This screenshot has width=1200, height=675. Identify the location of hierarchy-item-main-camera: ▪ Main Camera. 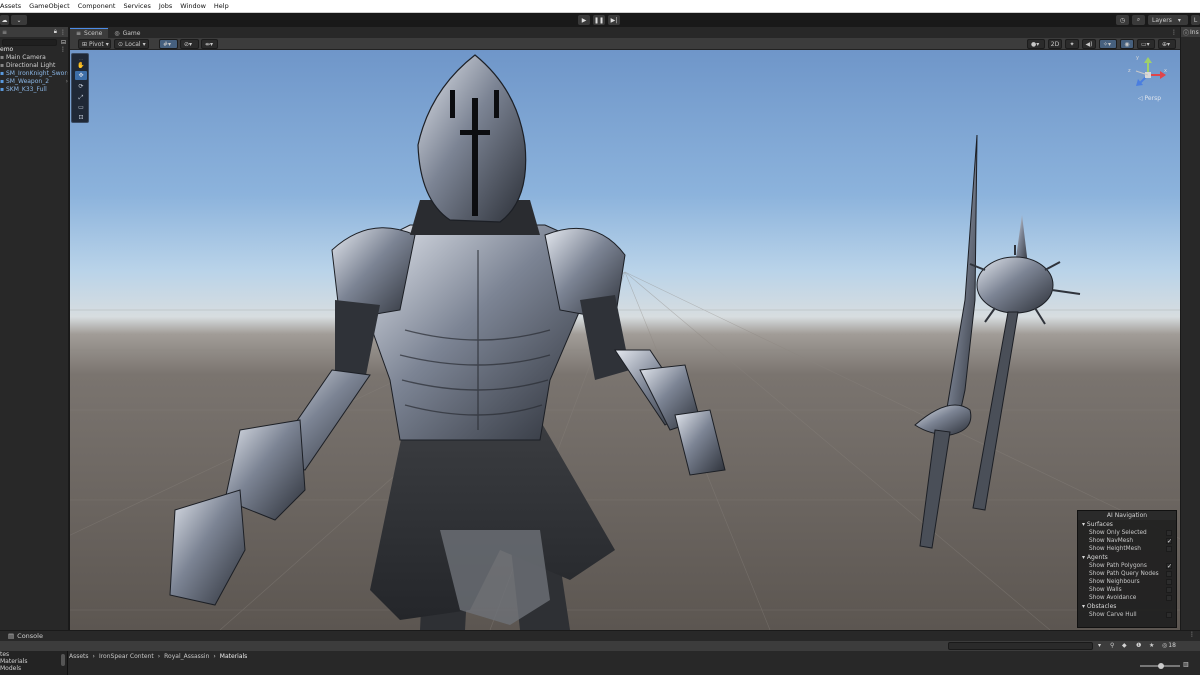
(34, 58).